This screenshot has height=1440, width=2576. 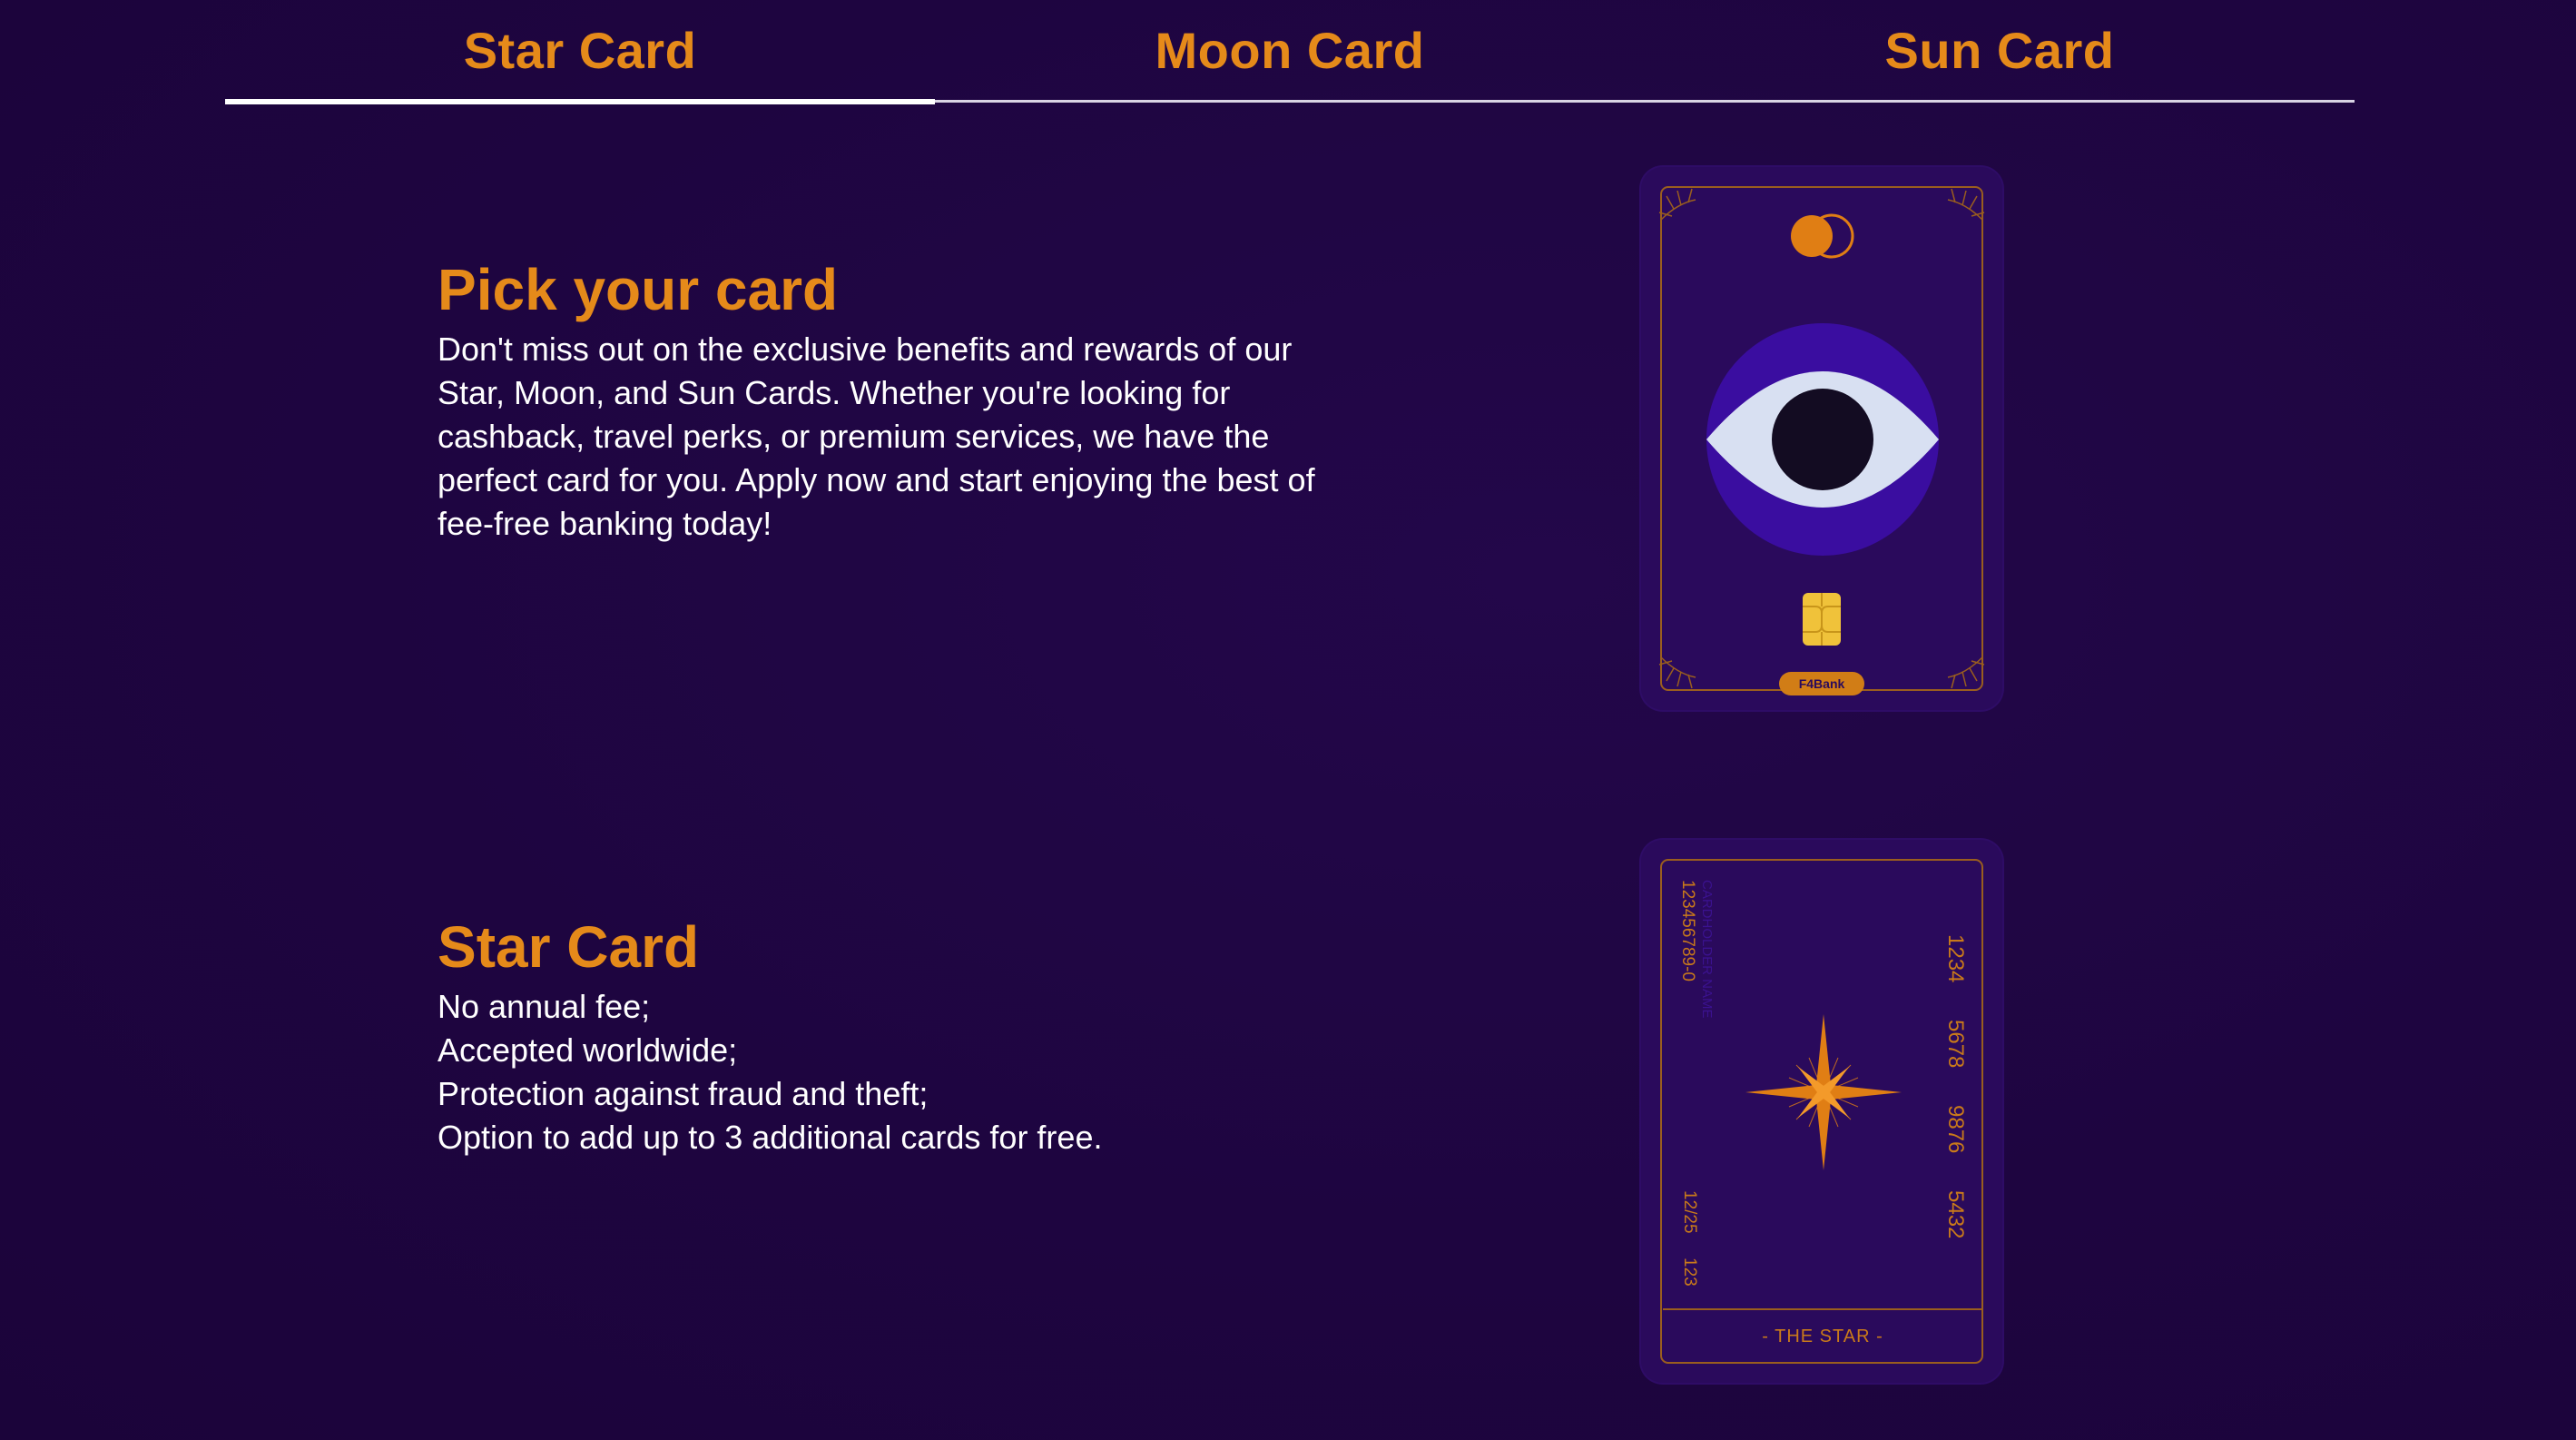 What do you see at coordinates (1687, 930) in the screenshot?
I see `account-number: 123456789-0` at bounding box center [1687, 930].